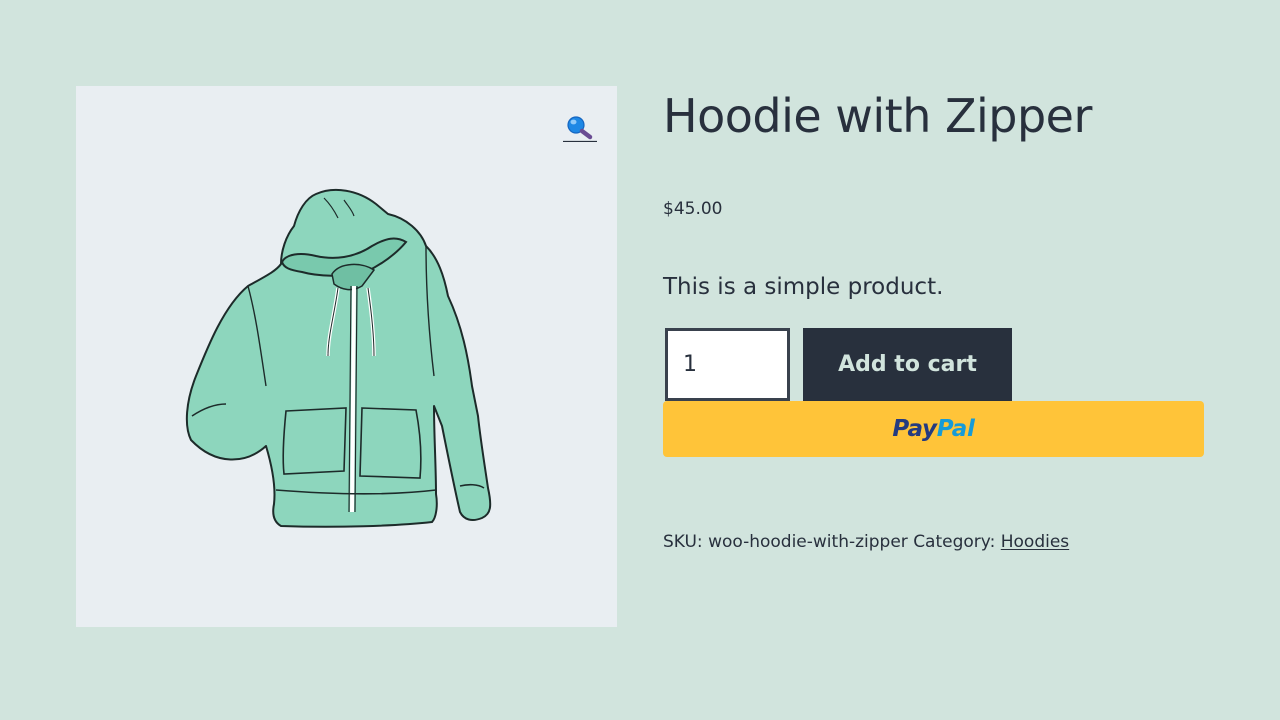 This screenshot has height=720, width=1280. What do you see at coordinates (693, 209) in the screenshot?
I see `product-price: $45.00` at bounding box center [693, 209].